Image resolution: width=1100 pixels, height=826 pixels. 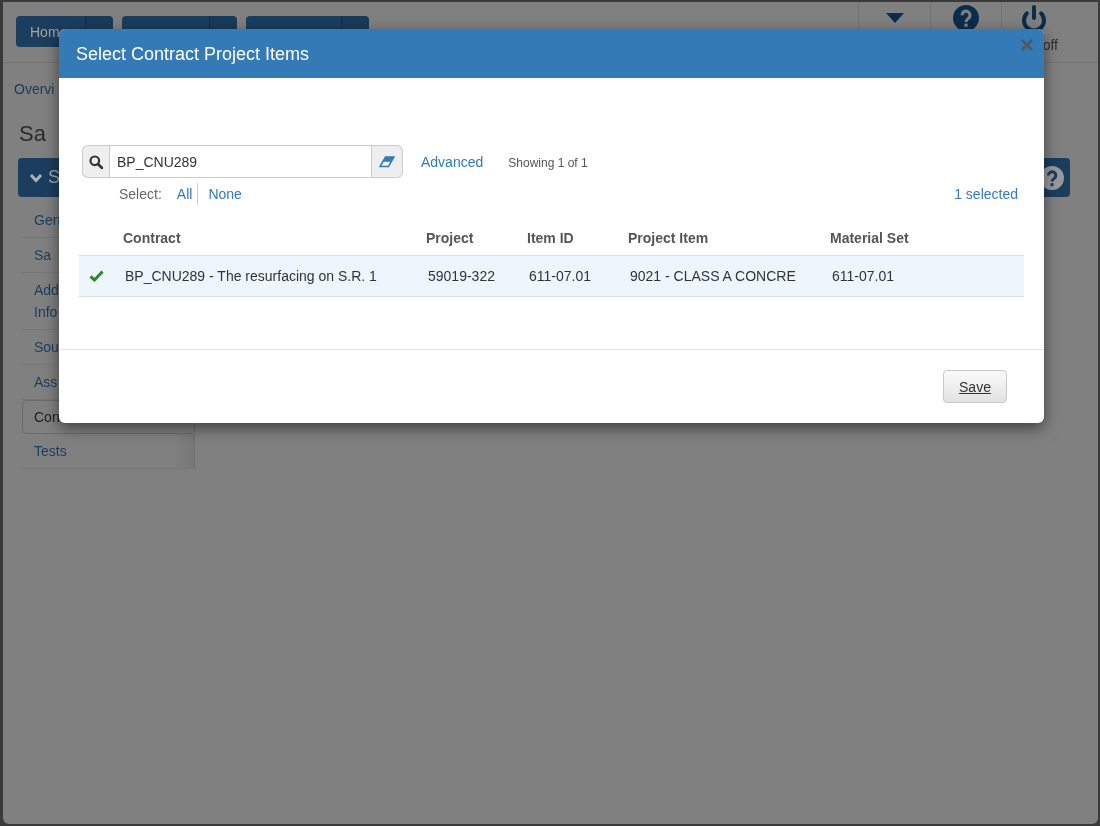 What do you see at coordinates (32, 134) in the screenshot?
I see `page-heading: Sa` at bounding box center [32, 134].